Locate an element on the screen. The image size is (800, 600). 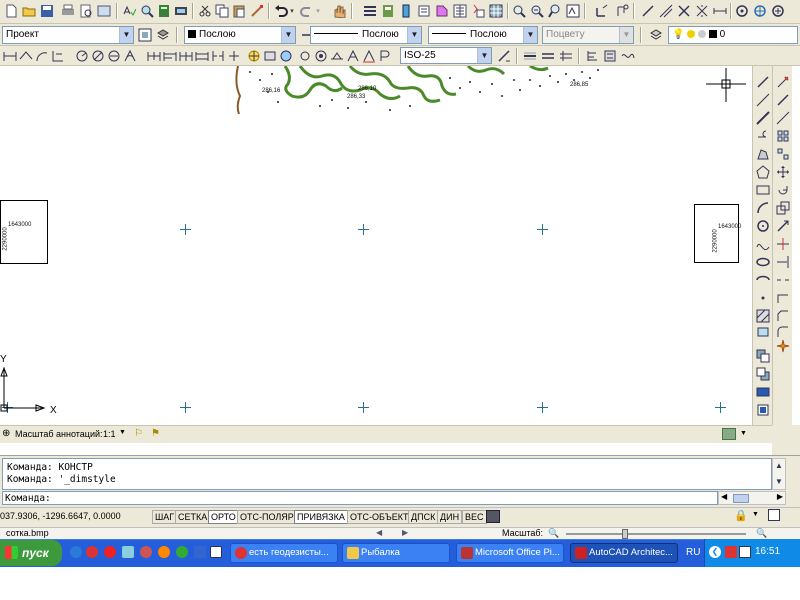
spline-icon is located at coordinates (763, 244).